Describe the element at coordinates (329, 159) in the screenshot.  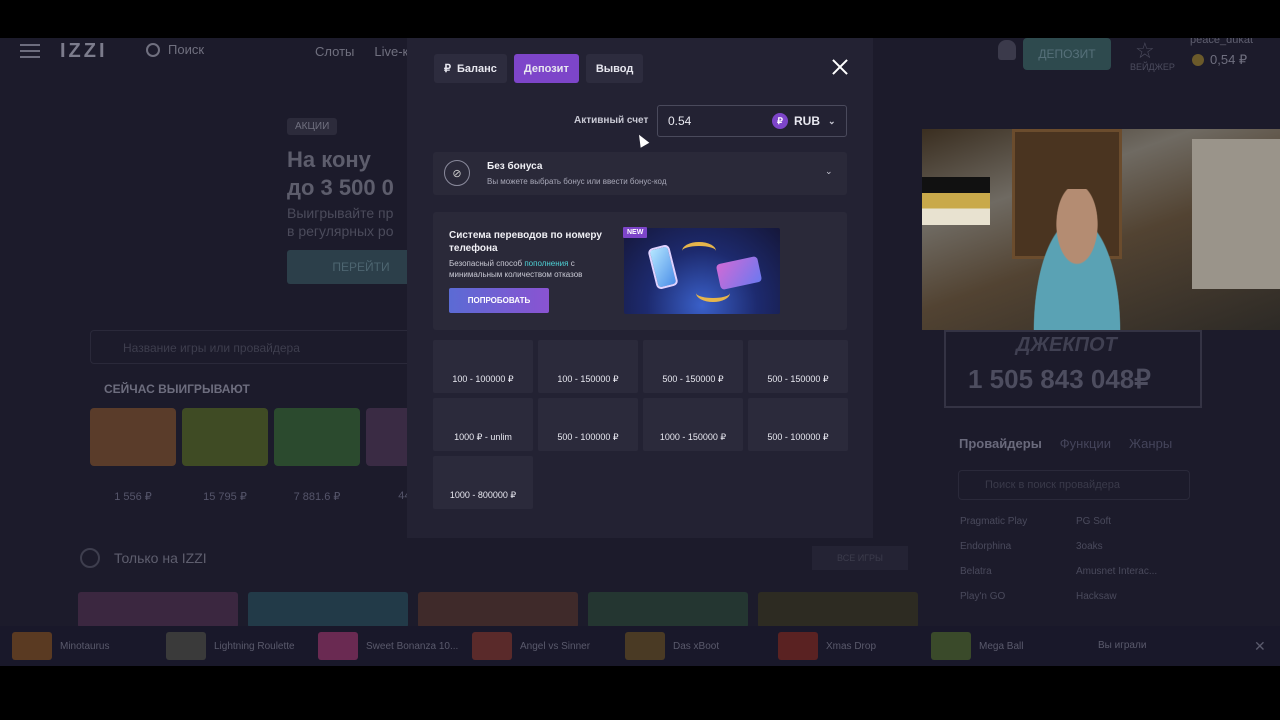
I see `promo-title-line1: На кону` at that location.